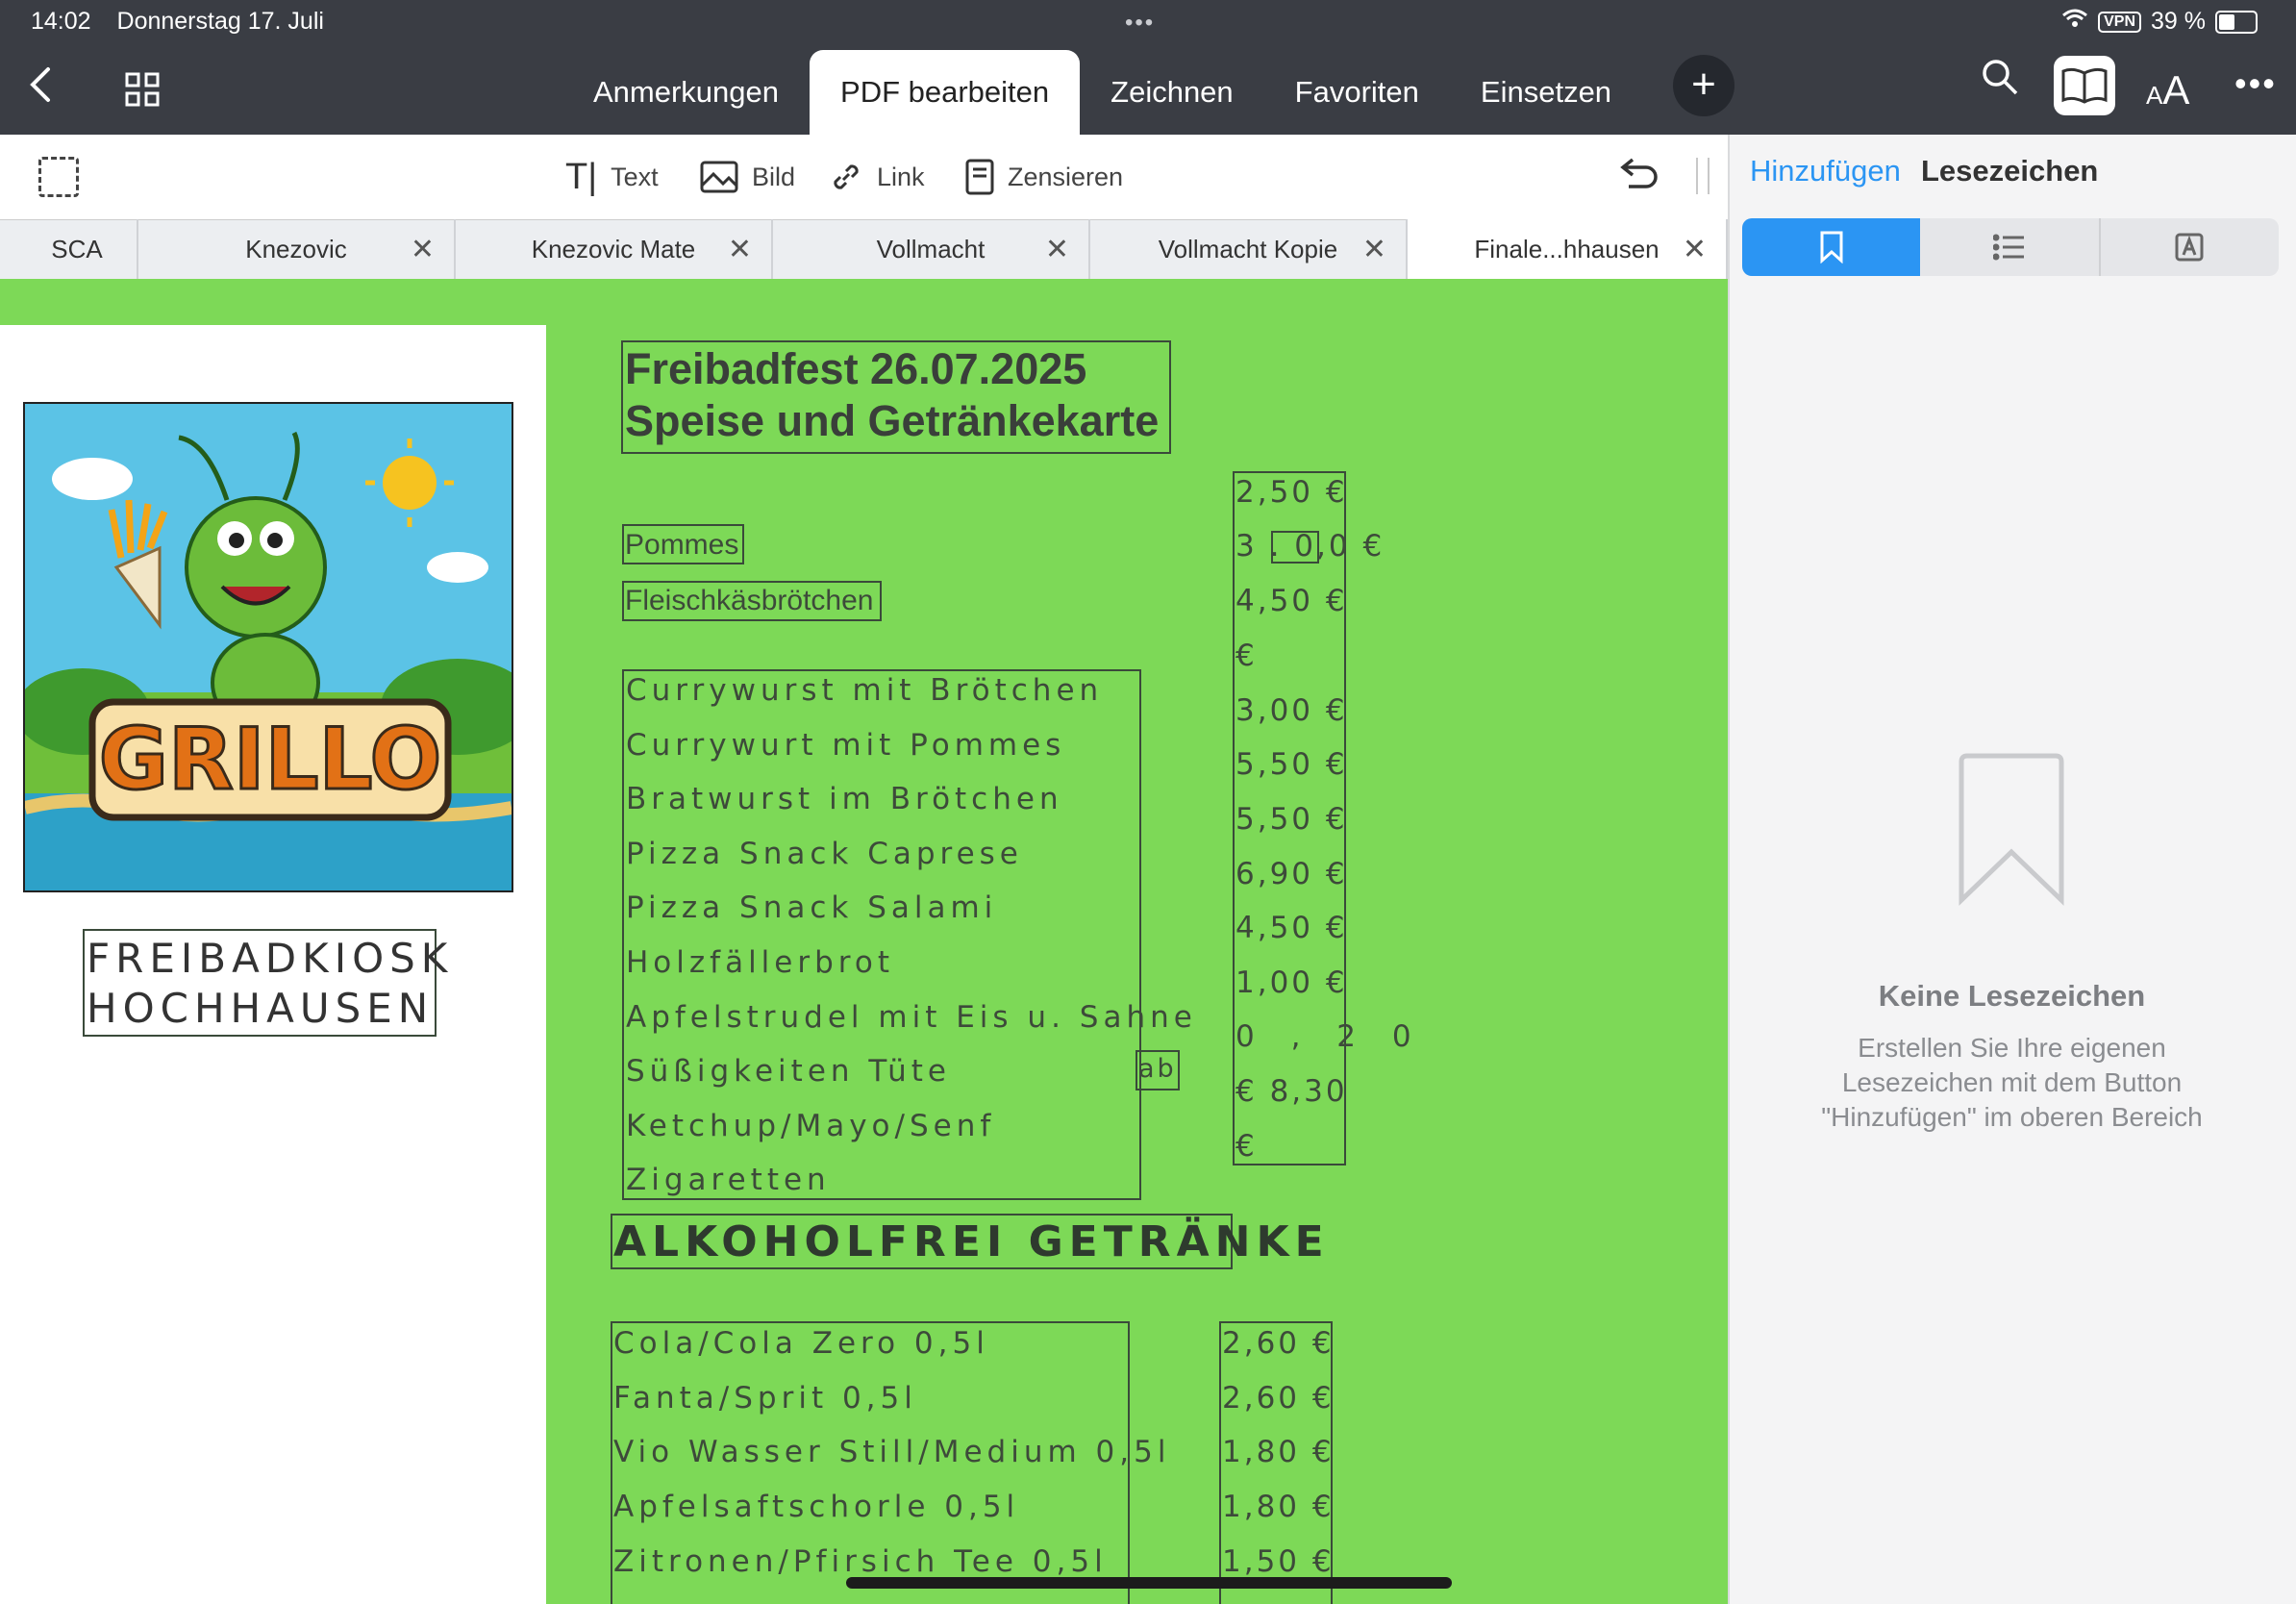 The height and width of the screenshot is (1604, 2296). What do you see at coordinates (1044, 177) in the screenshot?
I see `redact-tool-button: Zensieren` at bounding box center [1044, 177].